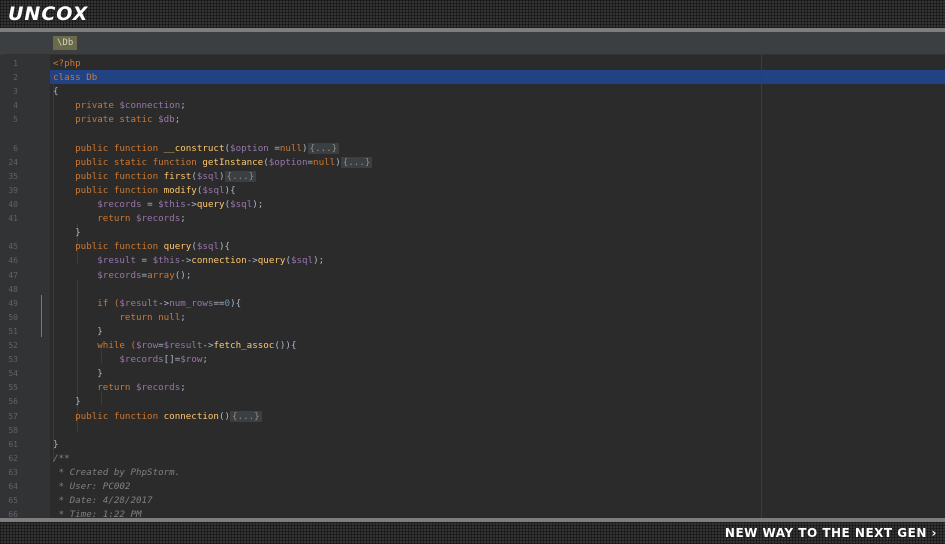  Describe the element at coordinates (225, 247) in the screenshot. I see `code-token: ){` at that location.